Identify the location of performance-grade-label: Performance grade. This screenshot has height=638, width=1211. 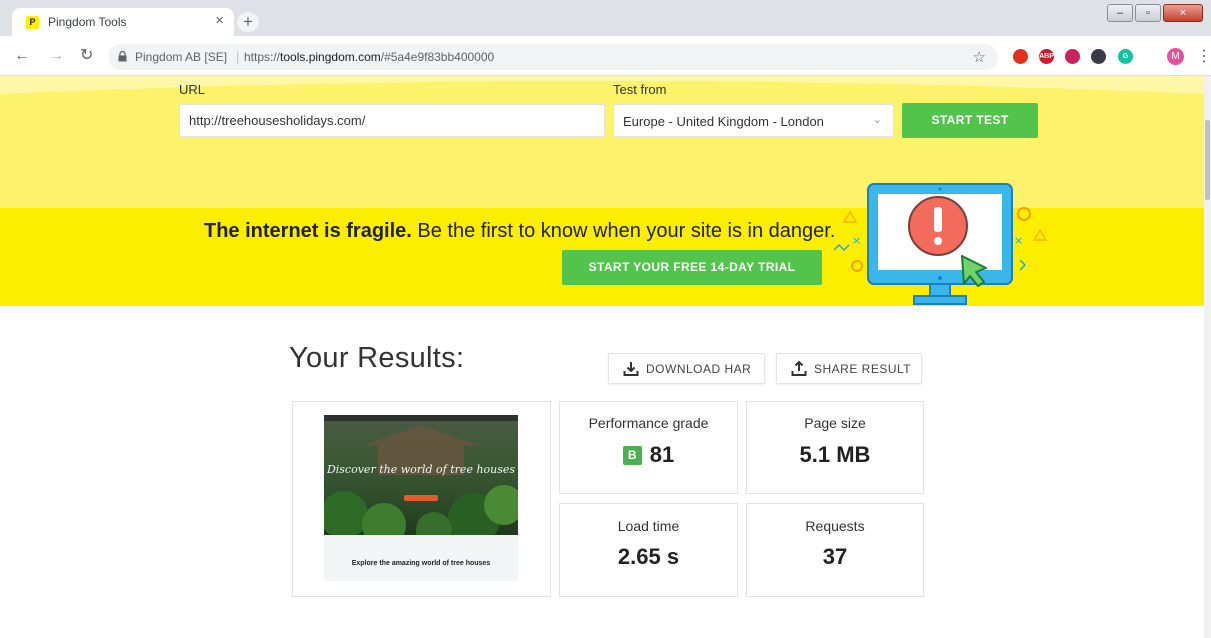
(648, 423).